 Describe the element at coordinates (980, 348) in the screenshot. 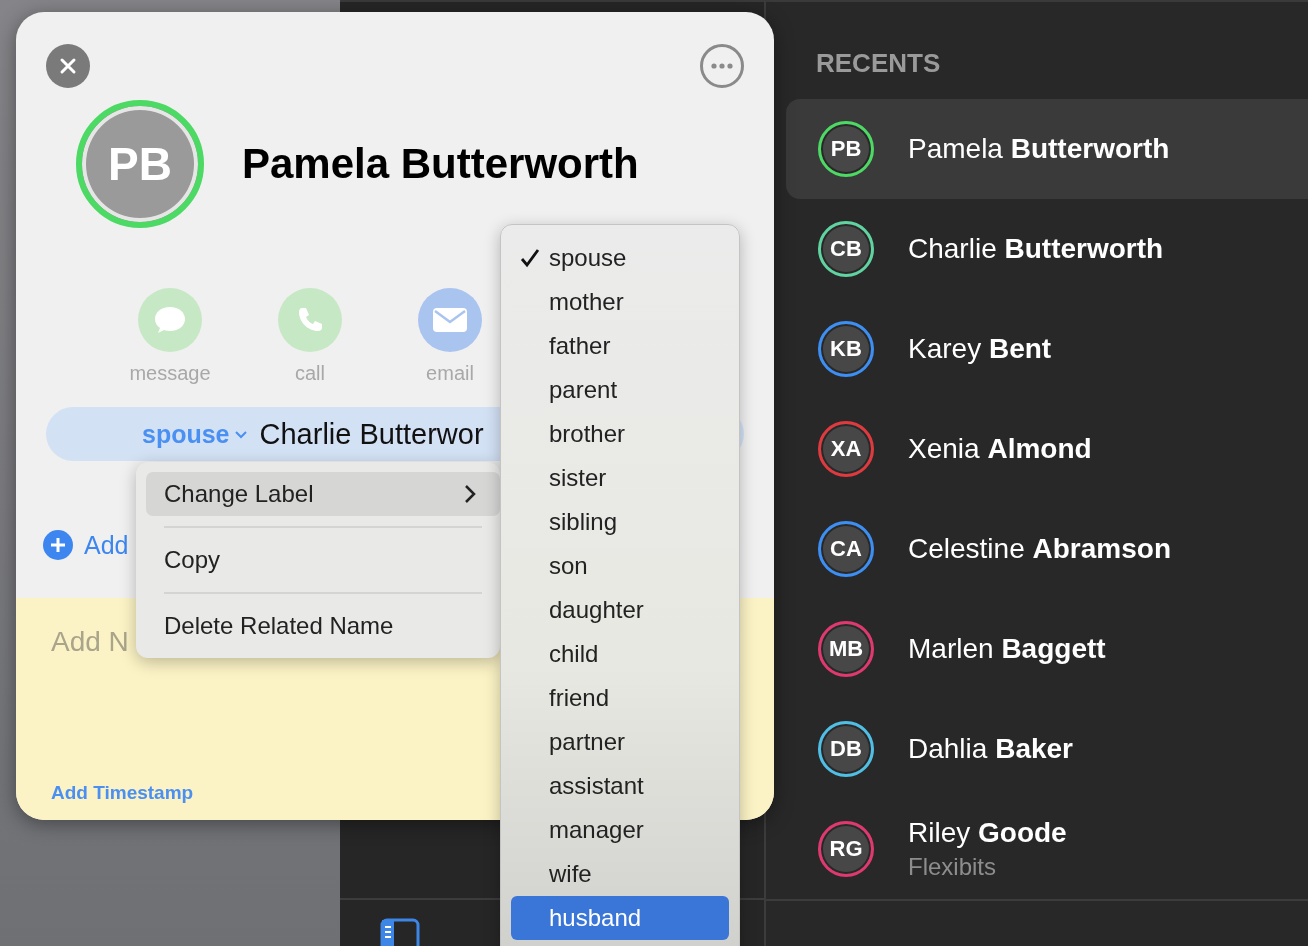

I see `contact-name: Karey Bent` at that location.